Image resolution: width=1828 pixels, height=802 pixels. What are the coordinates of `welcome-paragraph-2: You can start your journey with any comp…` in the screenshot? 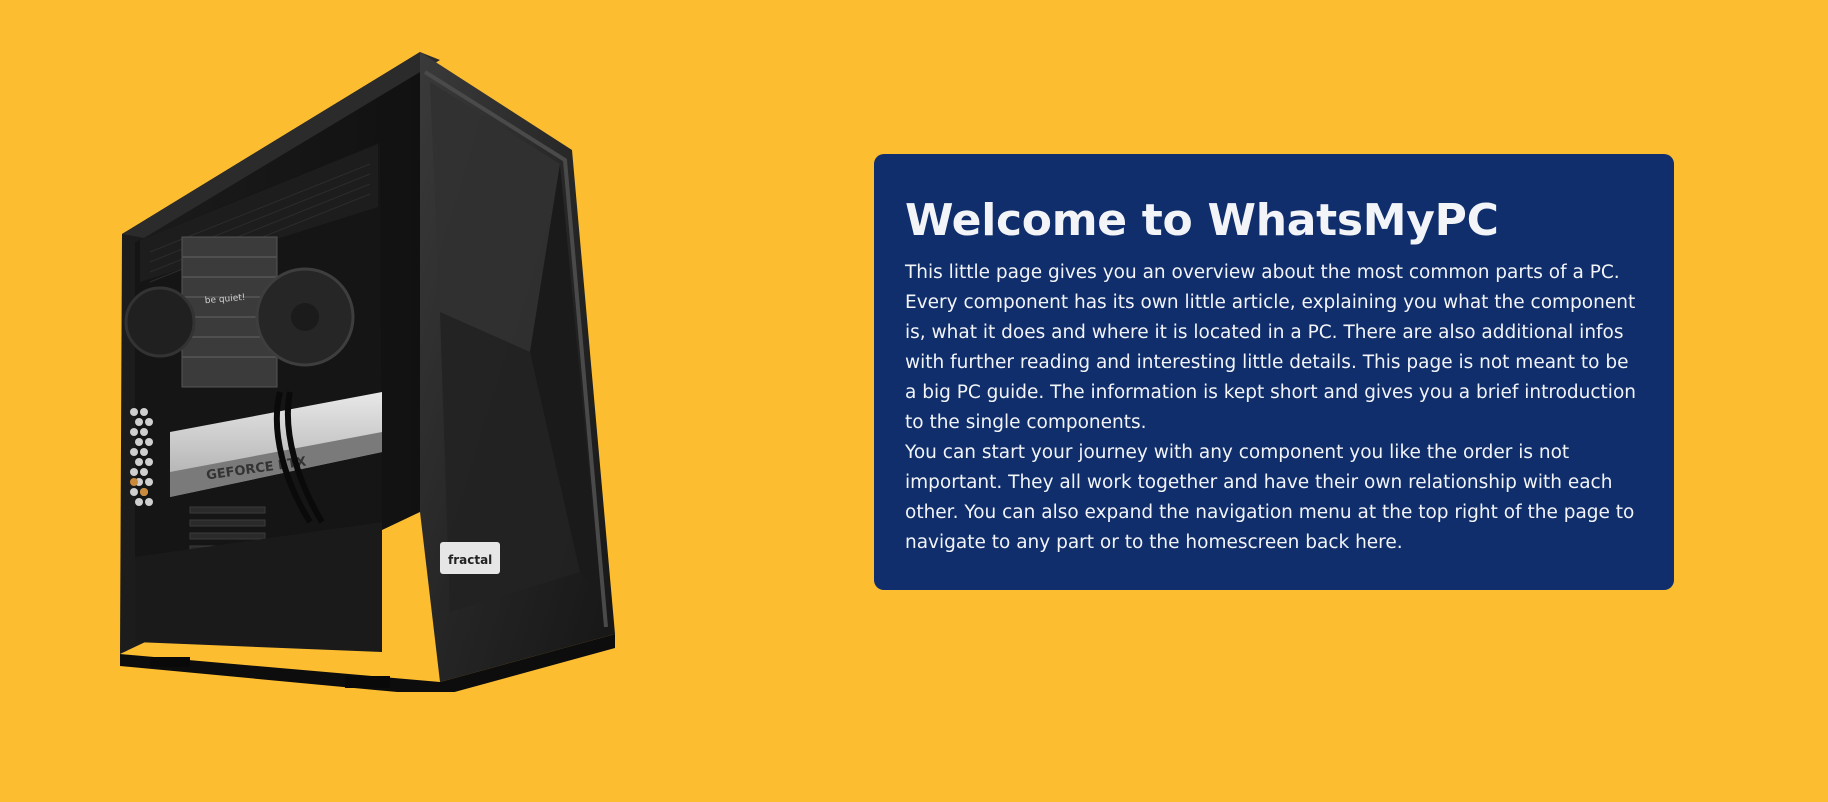 It's located at (1270, 497).